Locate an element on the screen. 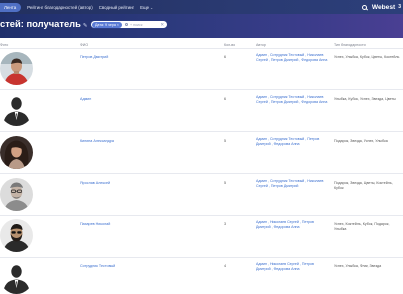 The width and height of the screenshot is (403, 294). header-divider is located at coordinates (201, 48).